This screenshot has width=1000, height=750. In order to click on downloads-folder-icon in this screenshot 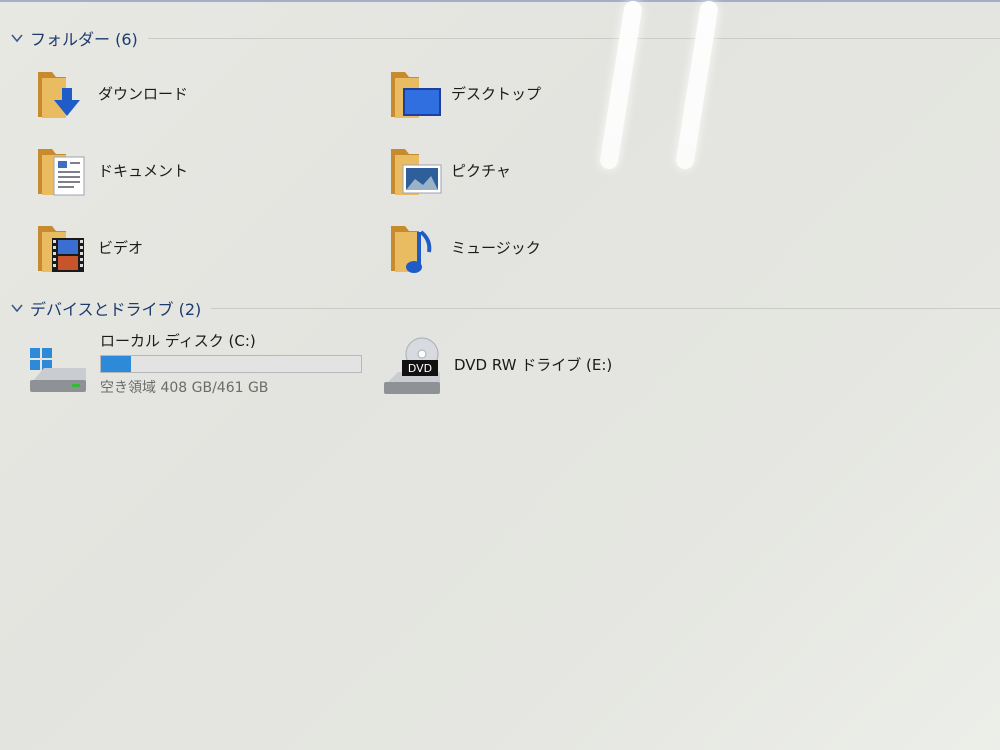, I will do `click(59, 95)`.